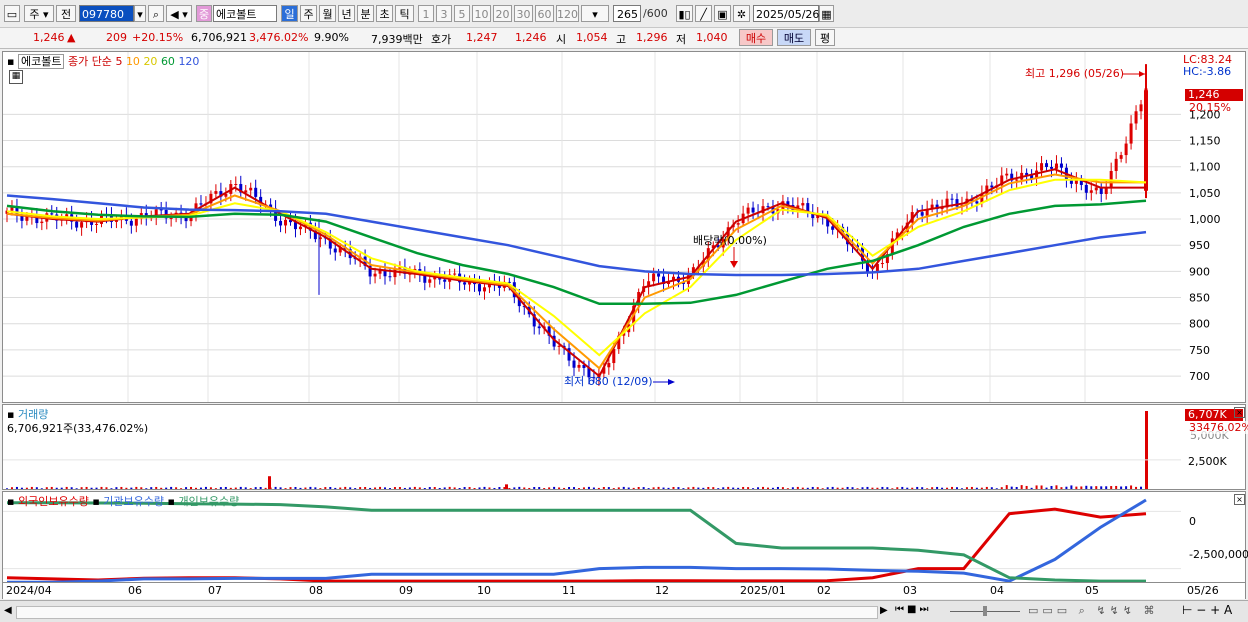 The width and height of the screenshot is (1248, 622). Describe the element at coordinates (447, 612) in the screenshot. I see `scroll-track` at that location.